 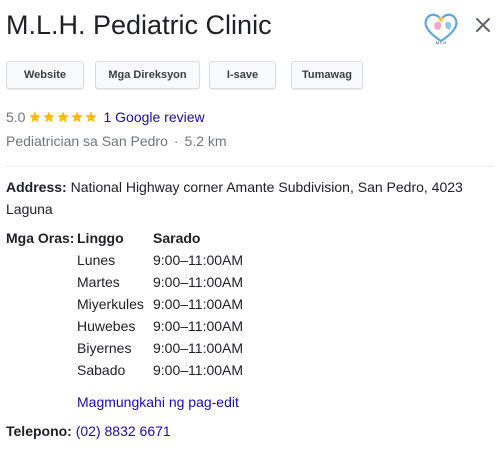 I want to click on suggest-edit-link: Magmungkahi ng pag-edit, so click(x=158, y=402).